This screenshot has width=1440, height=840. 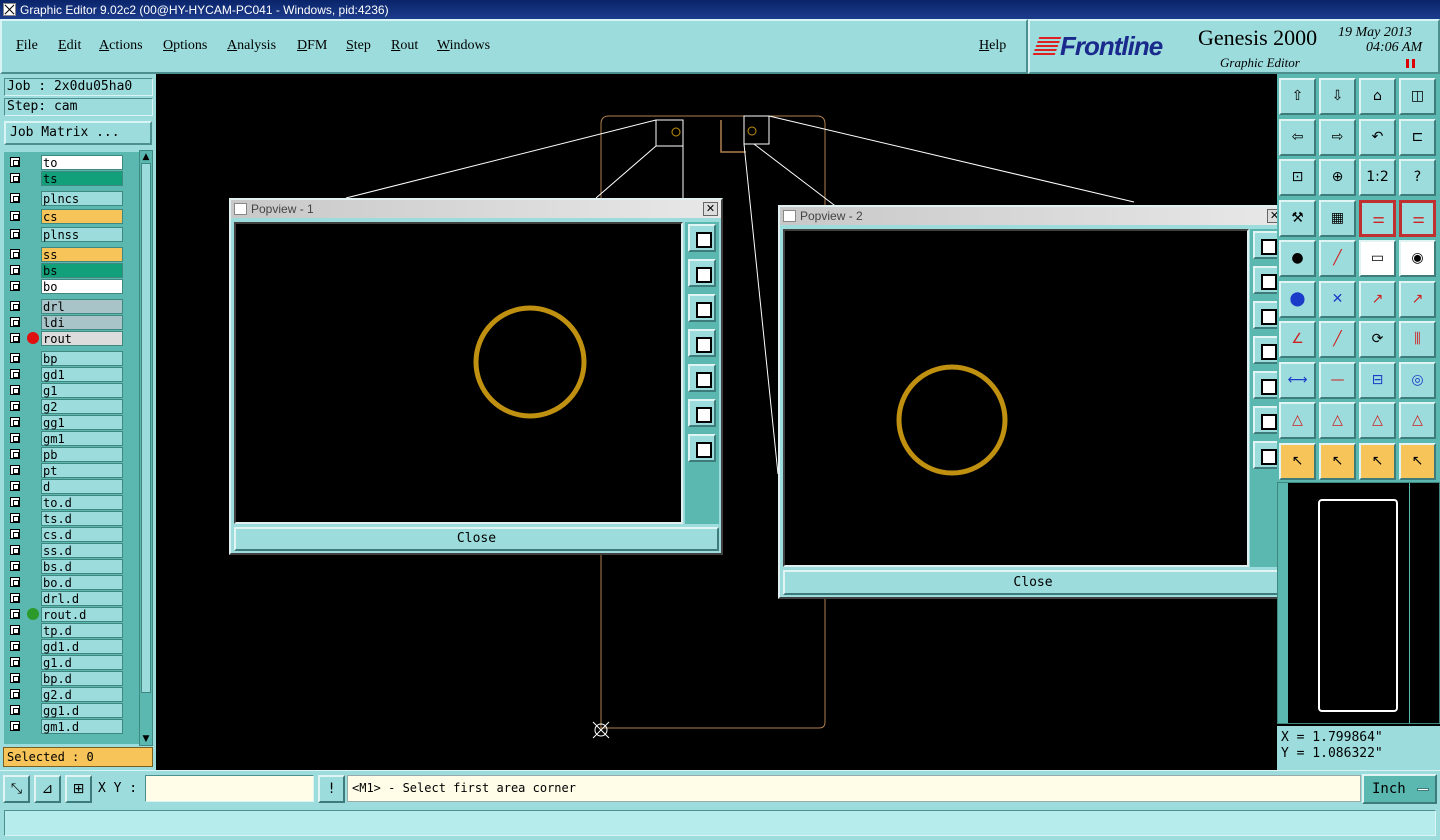 I want to click on slash-icon: ╱, so click(x=1337, y=339).